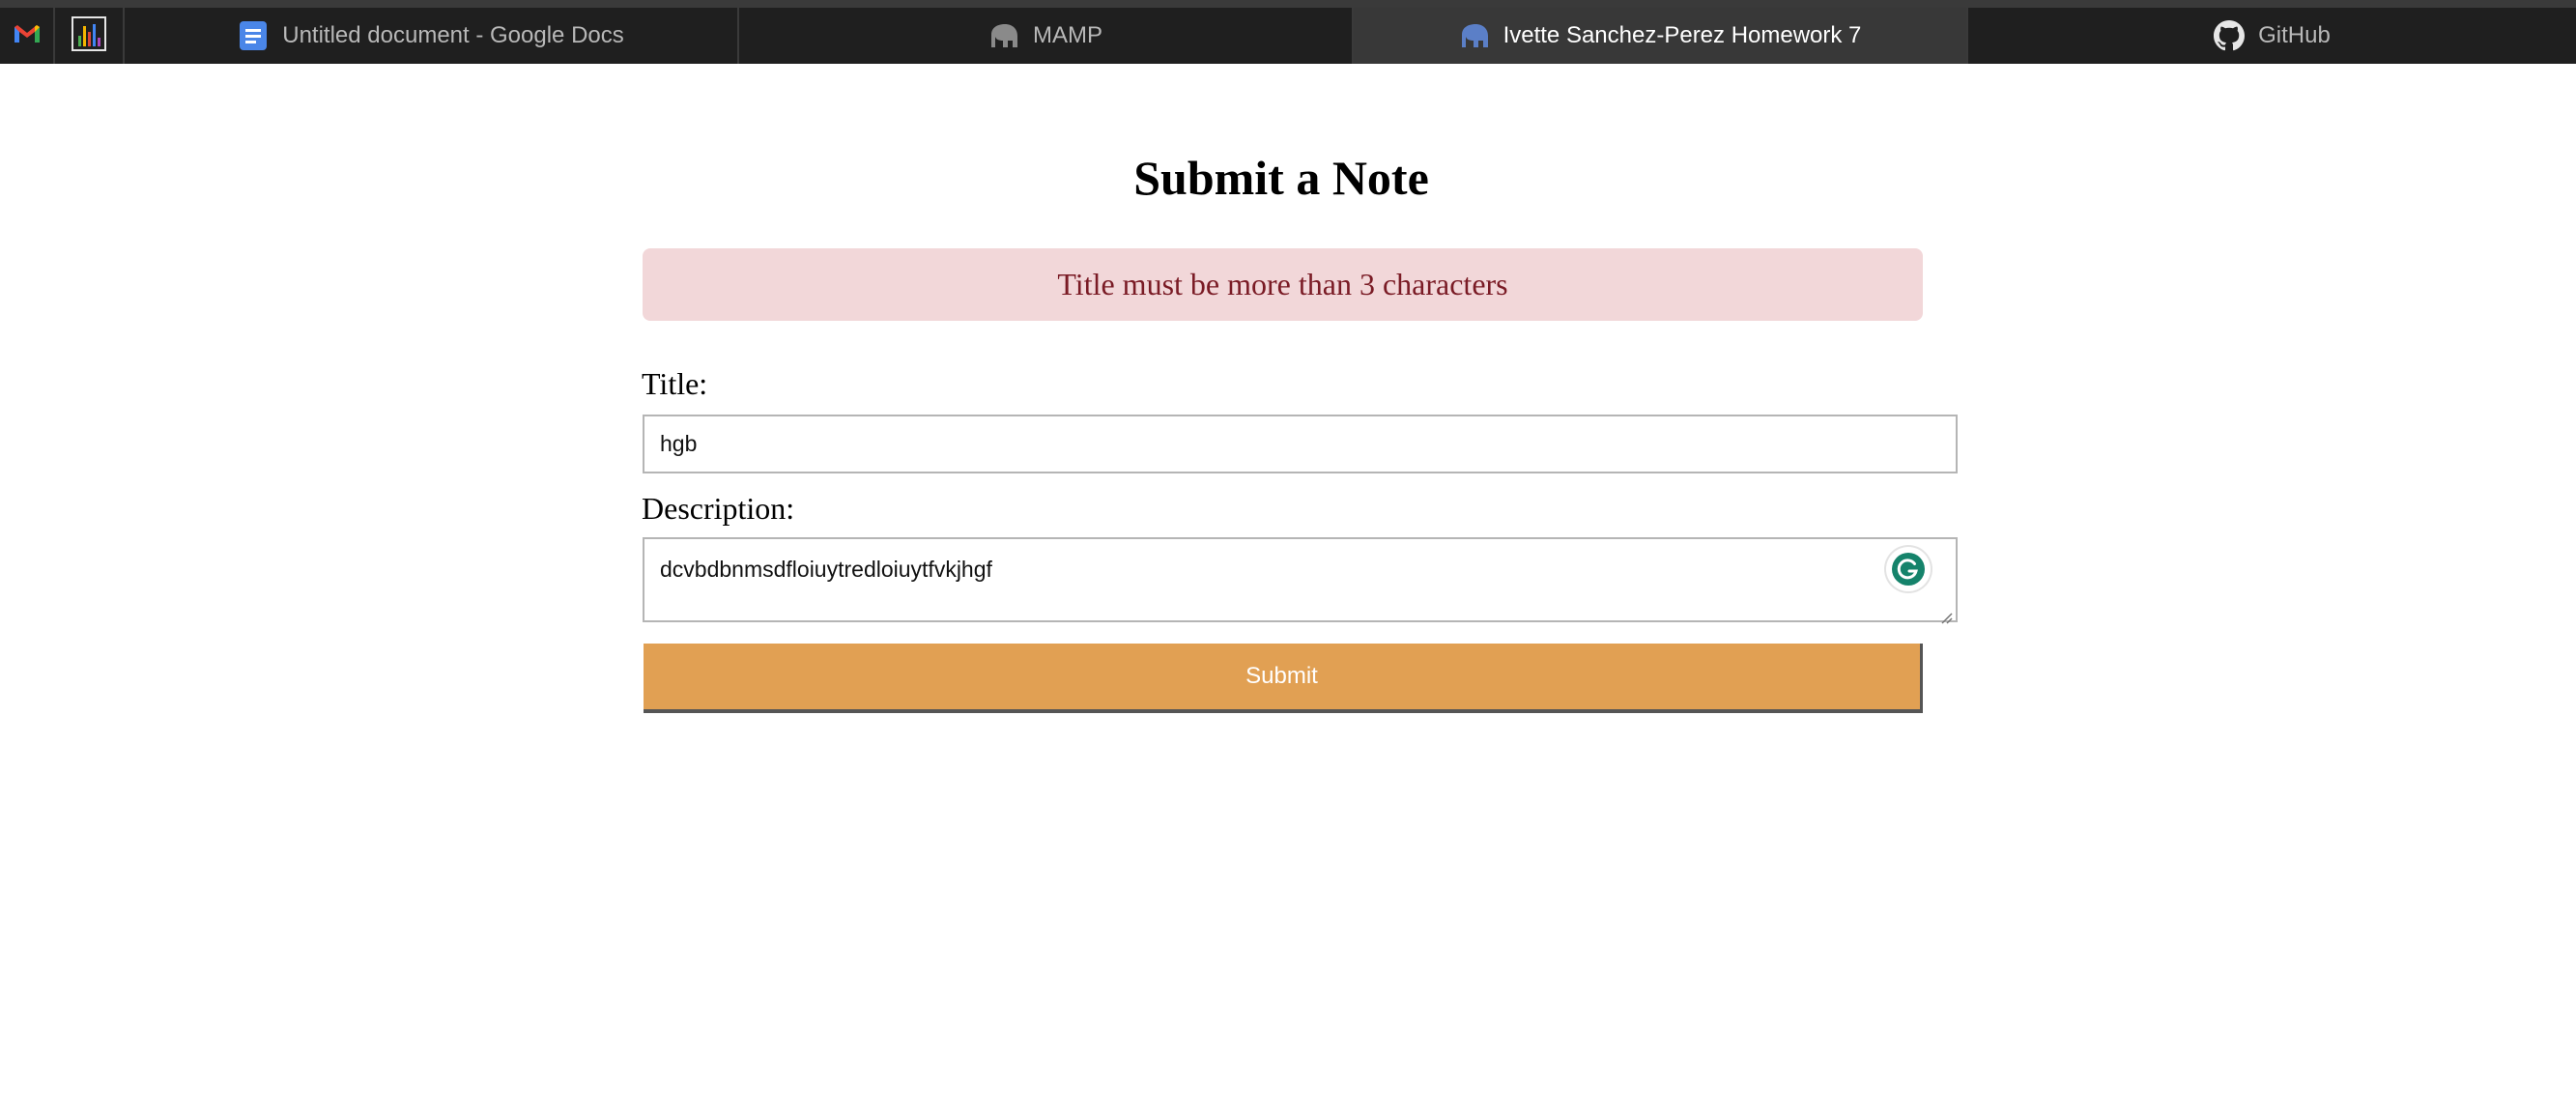 The image size is (2576, 1117). I want to click on analytics-icon, so click(89, 36).